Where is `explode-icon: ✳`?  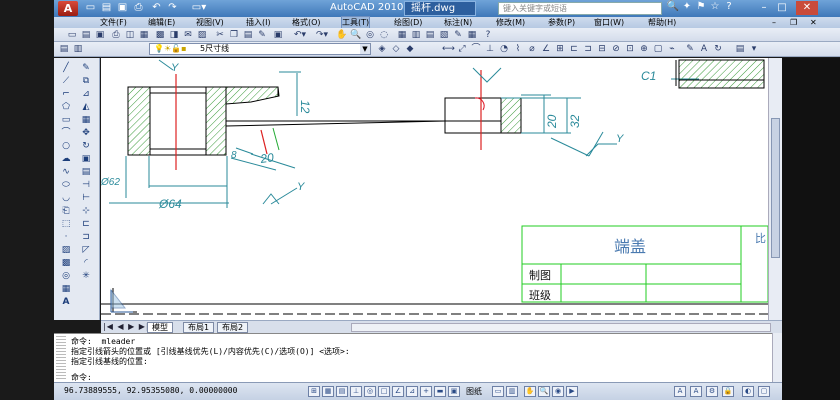
explode-icon: ✳ is located at coordinates (86, 276).